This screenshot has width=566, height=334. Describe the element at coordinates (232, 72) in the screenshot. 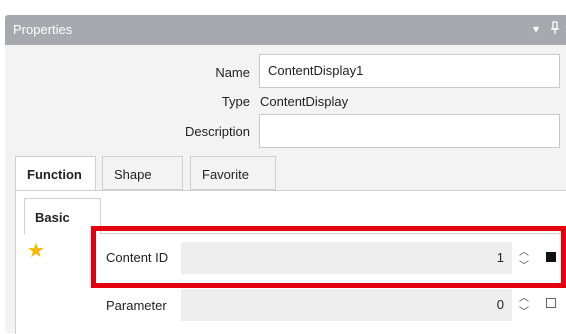

I see `name-label: Name` at that location.